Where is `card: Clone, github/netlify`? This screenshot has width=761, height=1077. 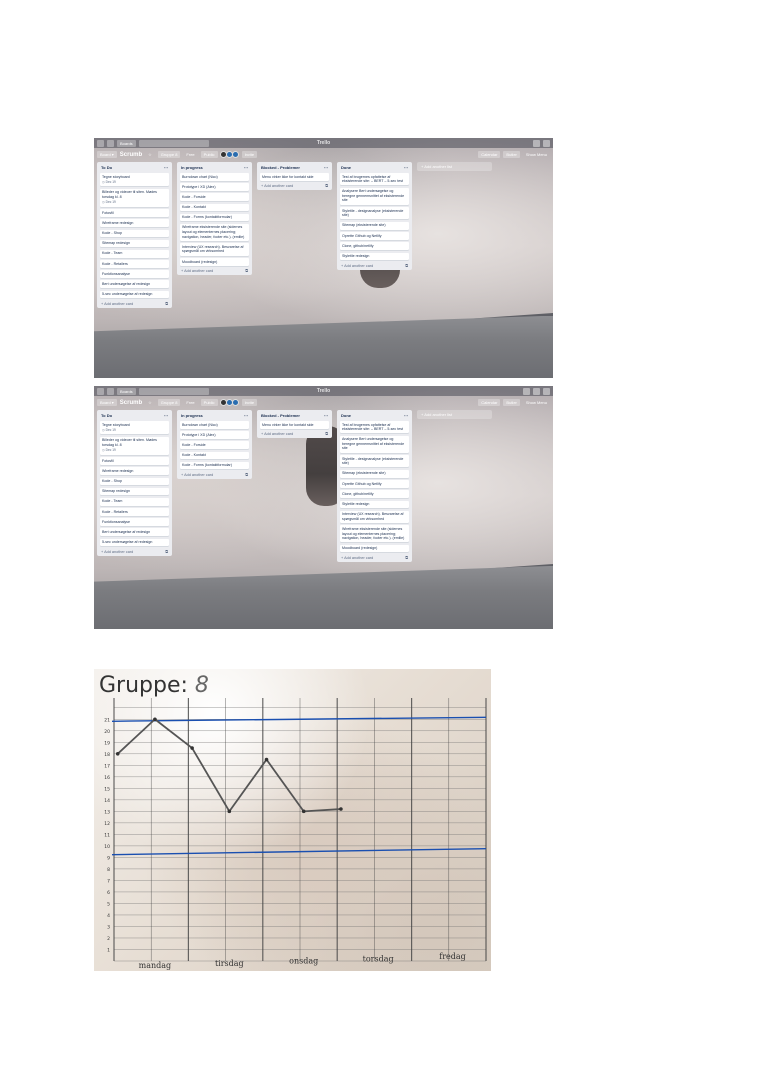 card: Clone, github/netlify is located at coordinates (374, 246).